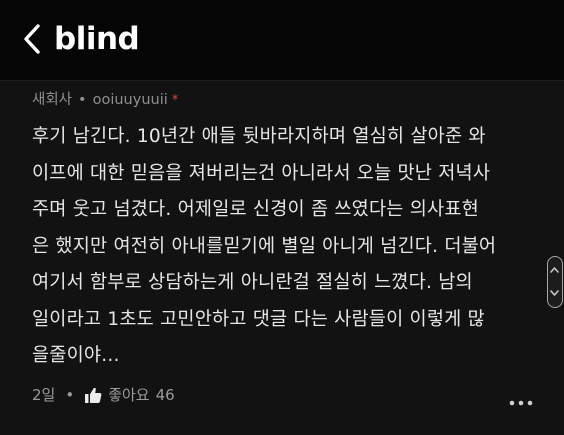  I want to click on comment-meta: 새회사 • ooiuuyuuii *, so click(105, 100).